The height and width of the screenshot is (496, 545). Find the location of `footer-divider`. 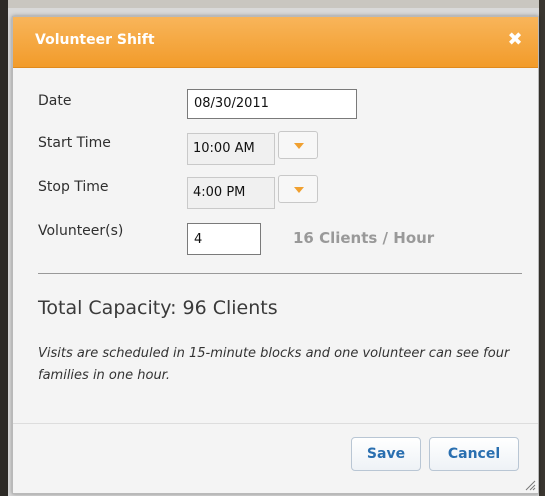

footer-divider is located at coordinates (275, 423).